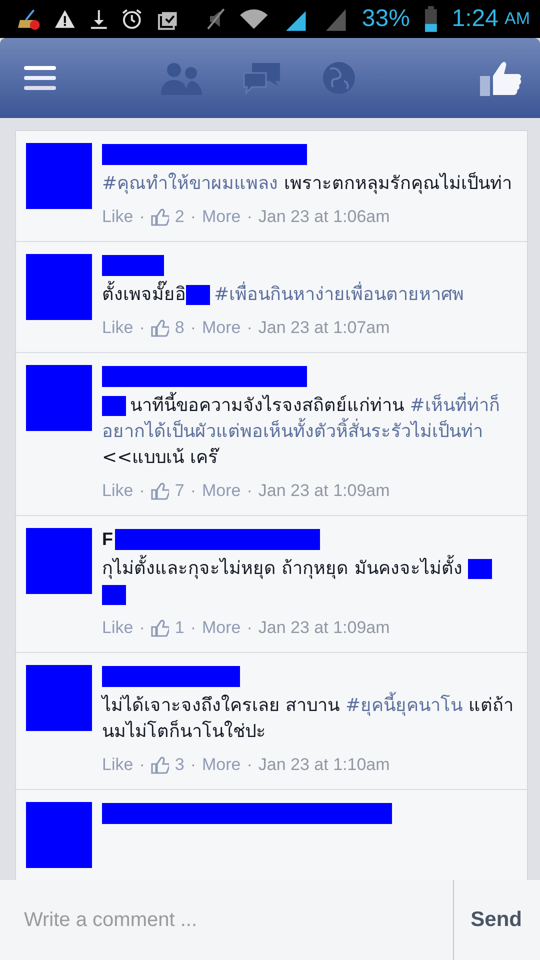 This screenshot has height=960, width=540. Describe the element at coordinates (336, 19) in the screenshot. I see `signal-icon` at that location.